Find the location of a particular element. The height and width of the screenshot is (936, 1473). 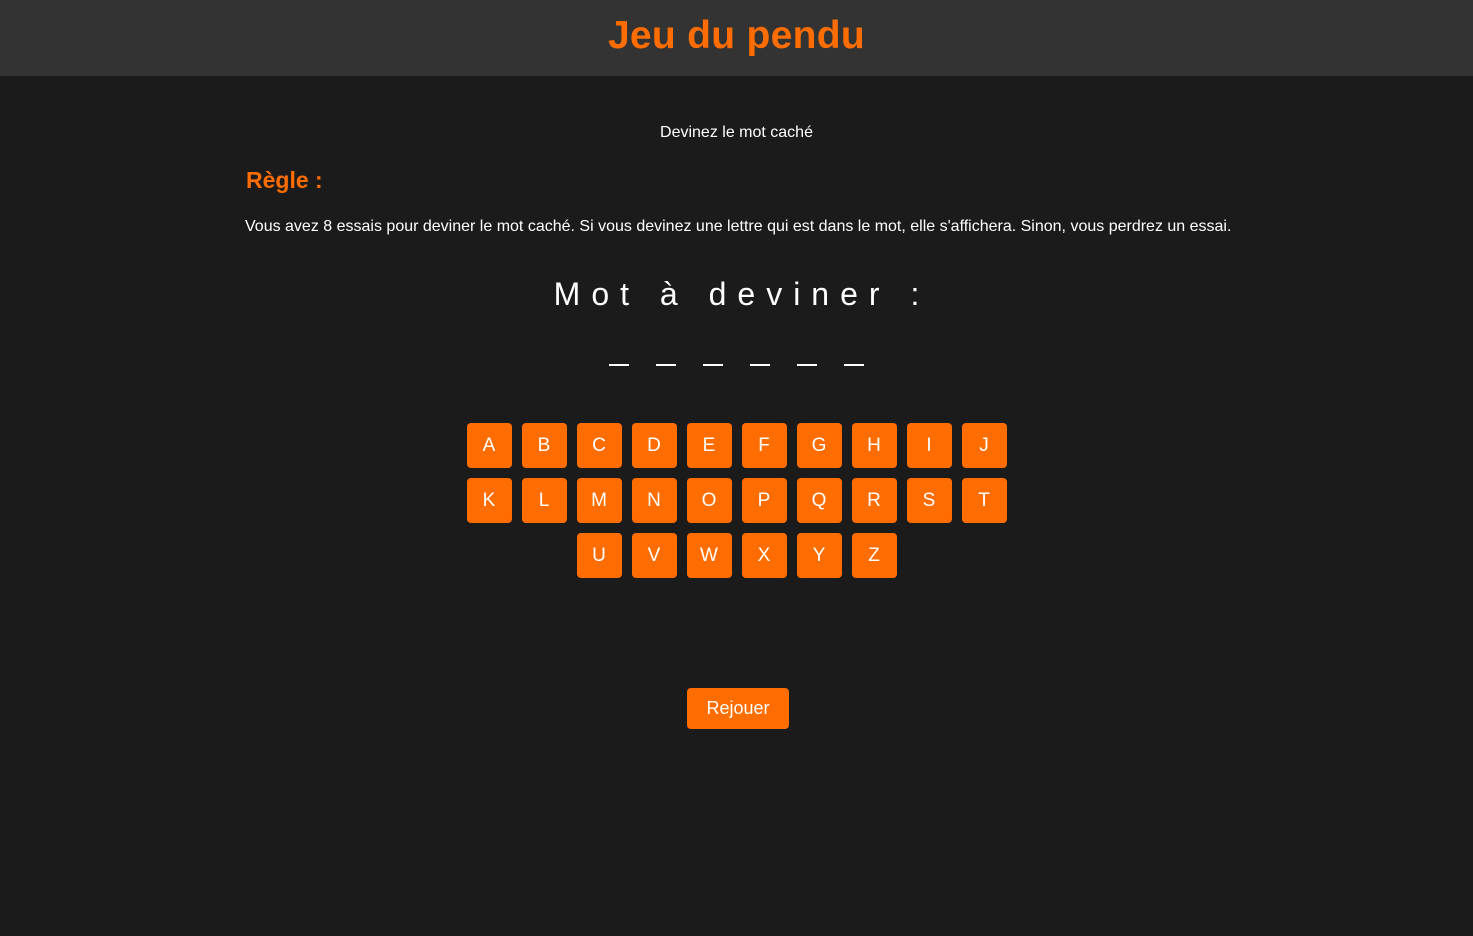

word-label: Mot à deviner : is located at coordinates (742, 294).